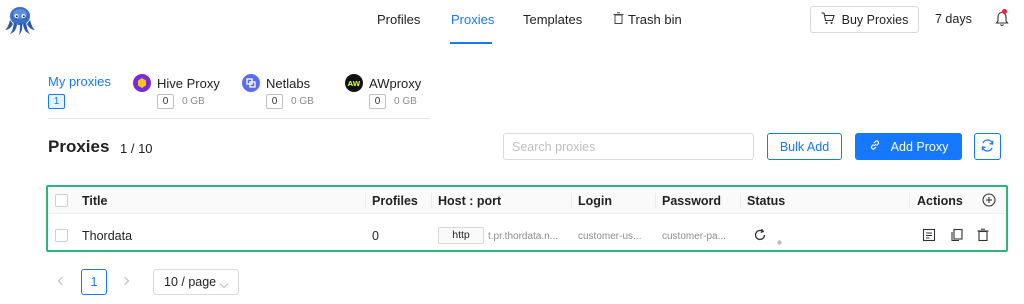  Describe the element at coordinates (239, 118) in the screenshot. I see `provider-tabs-divider` at that location.